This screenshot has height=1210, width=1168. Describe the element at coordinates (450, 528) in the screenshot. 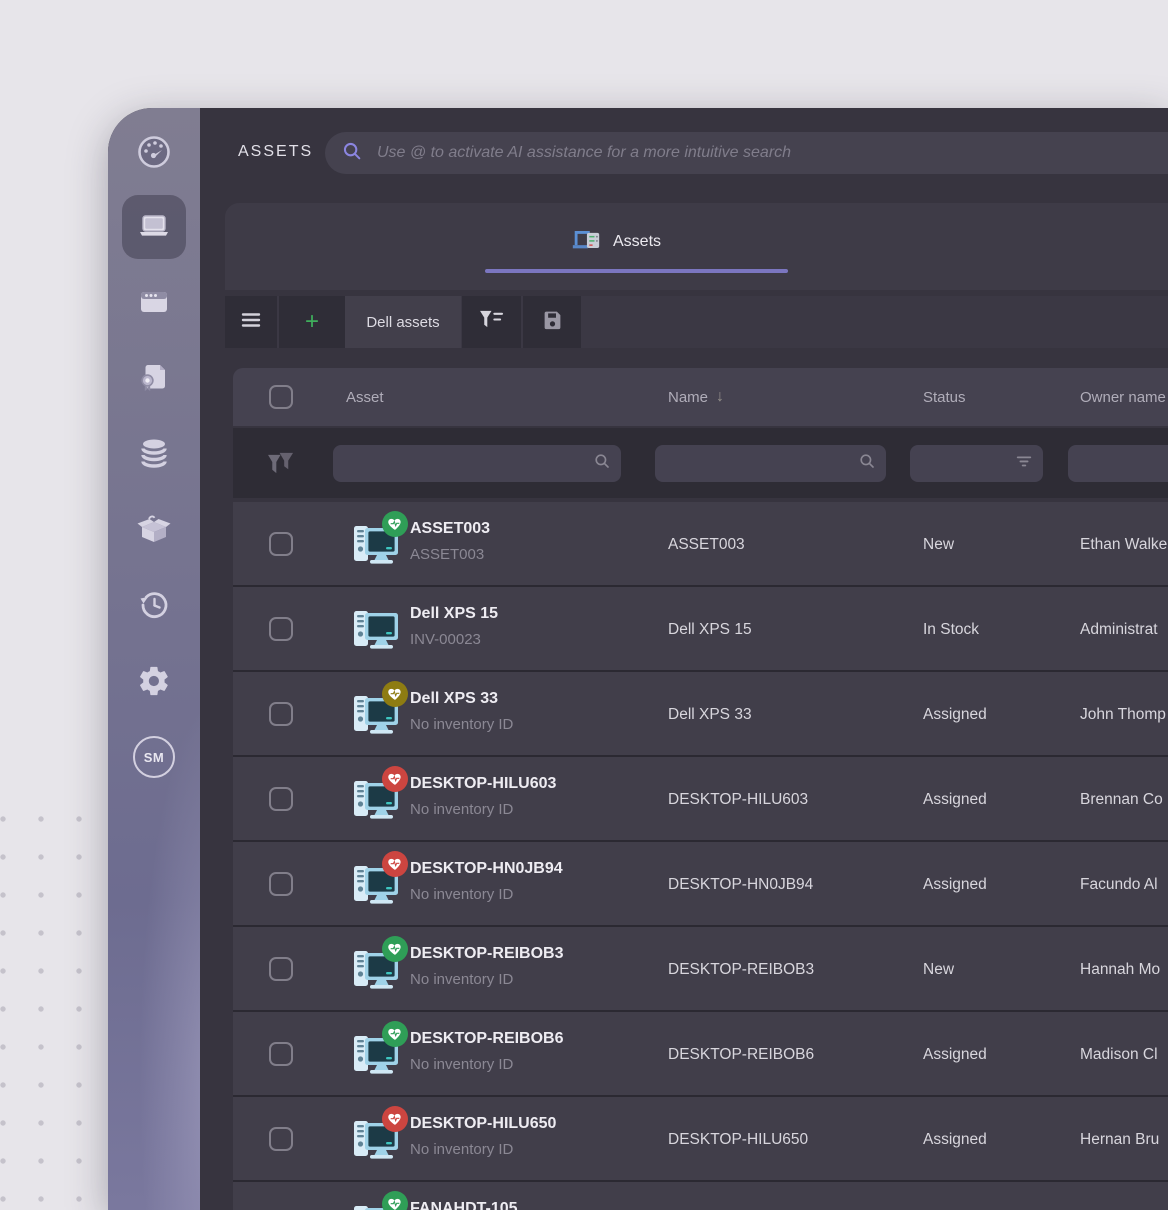

I see `asset-title: ASSET003` at that location.